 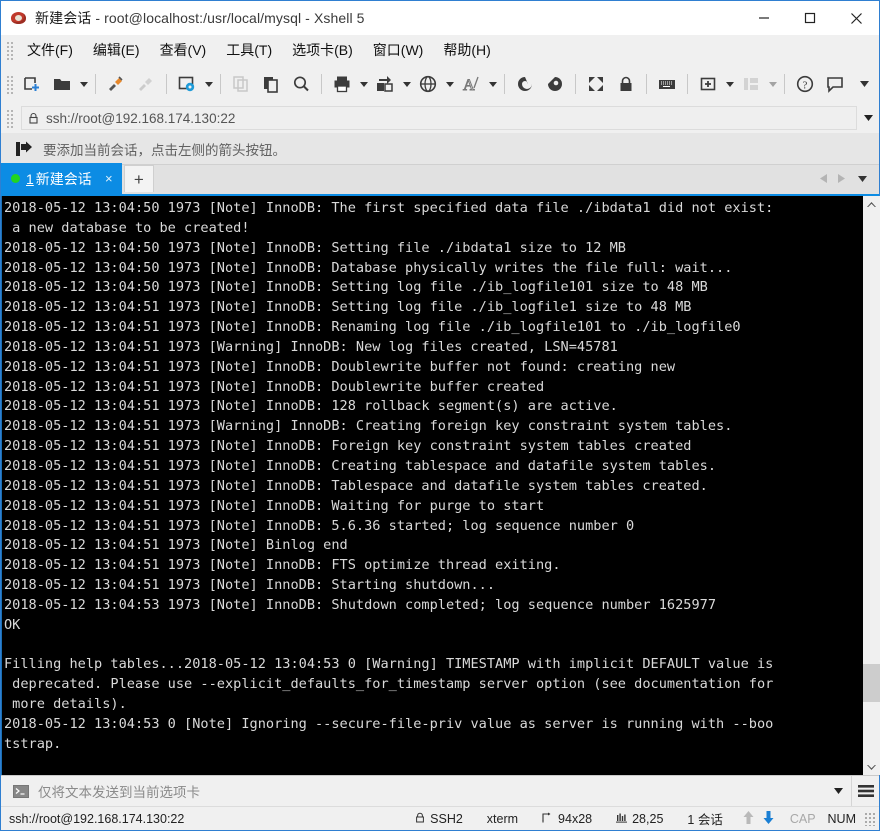 I want to click on menu-view: 查看(V), so click(x=183, y=50).